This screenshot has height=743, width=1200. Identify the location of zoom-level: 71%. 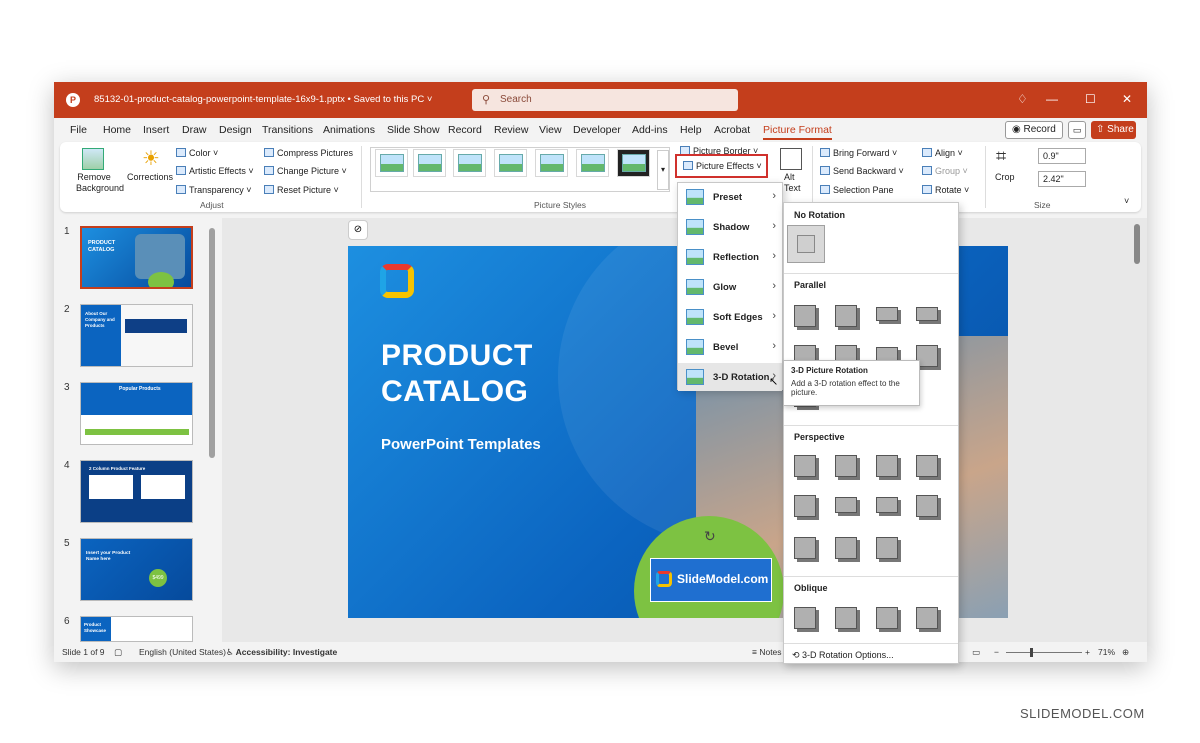
(1106, 652).